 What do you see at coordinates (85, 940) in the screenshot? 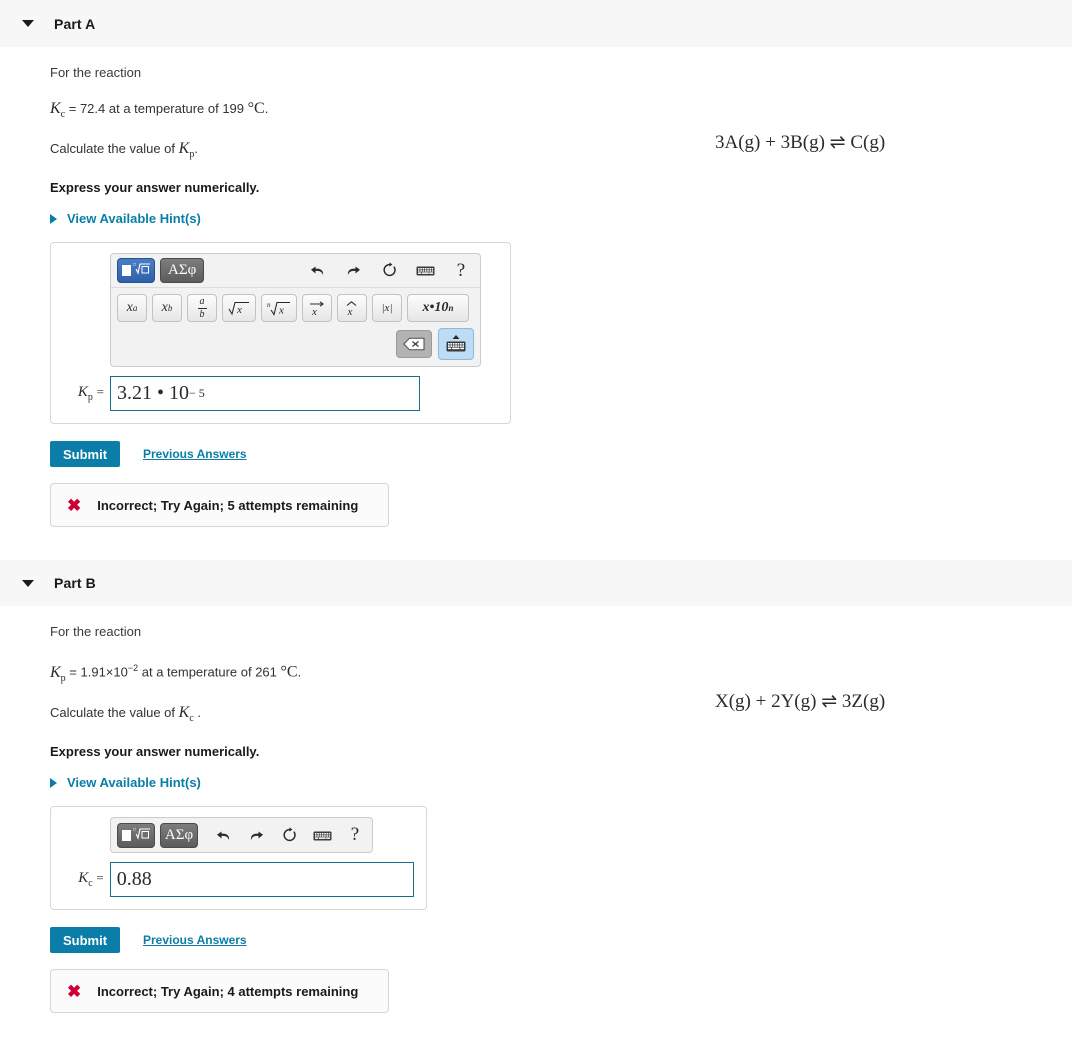
I see `part-b-submit-button: Submit` at bounding box center [85, 940].